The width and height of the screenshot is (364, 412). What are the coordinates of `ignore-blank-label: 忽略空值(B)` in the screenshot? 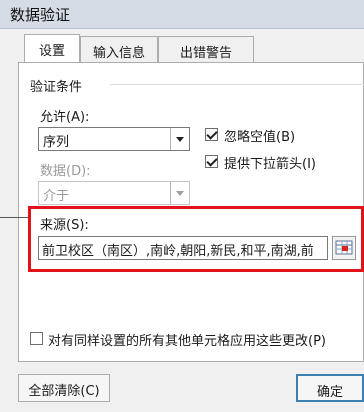 It's located at (259, 135).